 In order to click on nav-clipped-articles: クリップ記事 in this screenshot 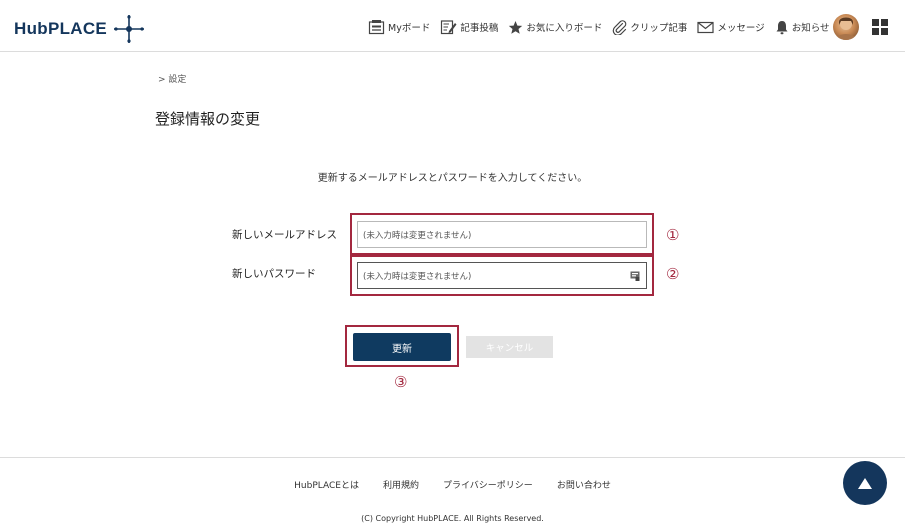, I will do `click(650, 27)`.